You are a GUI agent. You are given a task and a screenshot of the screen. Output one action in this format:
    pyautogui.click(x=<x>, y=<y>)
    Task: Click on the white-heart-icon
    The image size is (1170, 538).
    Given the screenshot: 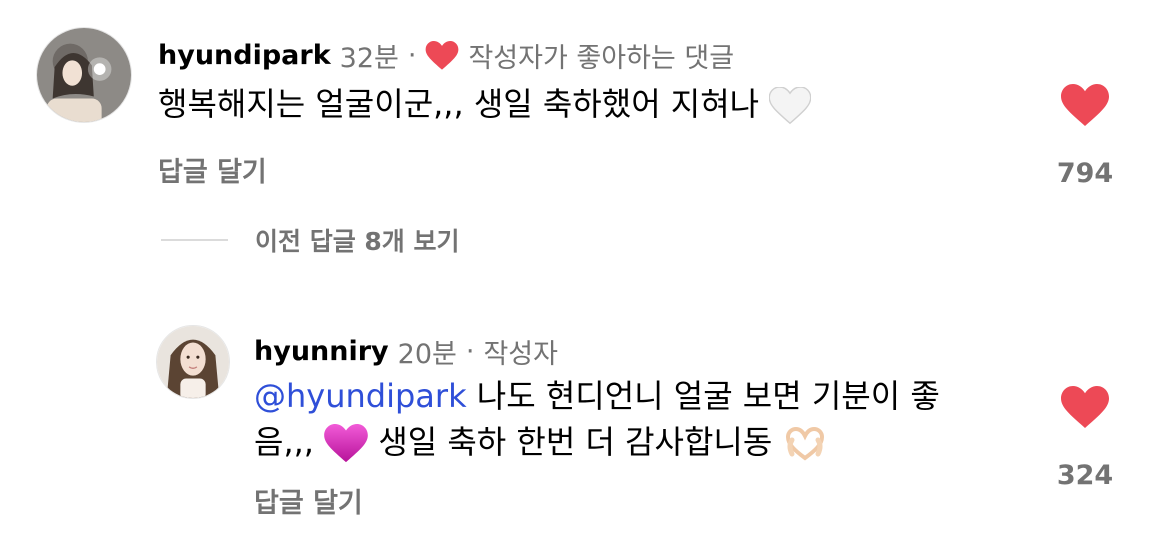 What is the action you would take?
    pyautogui.click(x=790, y=106)
    